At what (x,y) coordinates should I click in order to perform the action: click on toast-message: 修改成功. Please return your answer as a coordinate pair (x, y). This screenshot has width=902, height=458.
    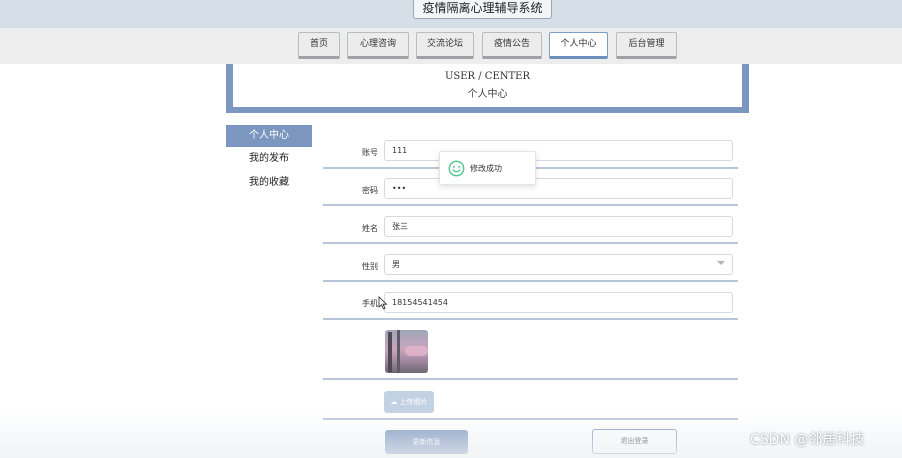
    Looking at the image, I should click on (486, 168).